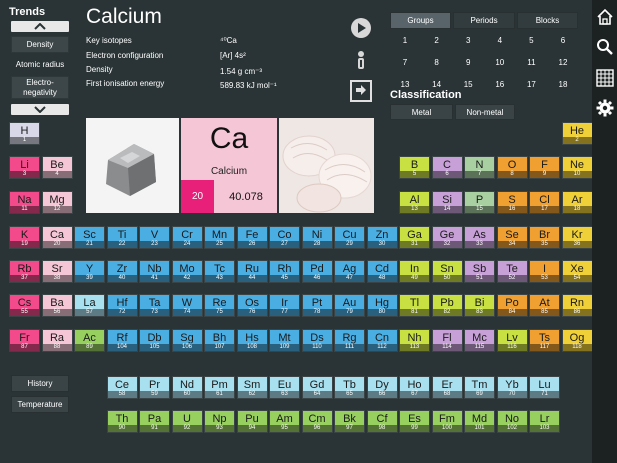 This screenshot has width=617, height=463. I want to click on element-cell-er: Er 68, so click(447, 387).